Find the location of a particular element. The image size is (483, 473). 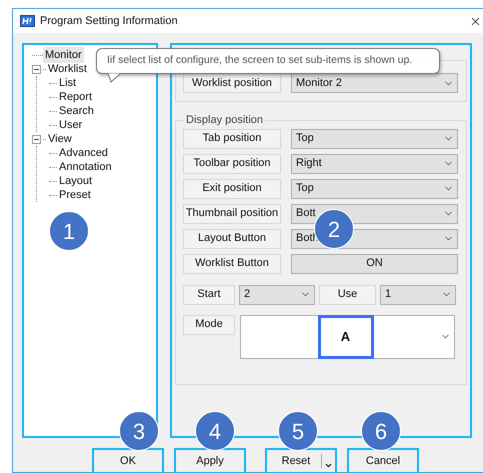

field-label: Layout Button is located at coordinates (232, 238).